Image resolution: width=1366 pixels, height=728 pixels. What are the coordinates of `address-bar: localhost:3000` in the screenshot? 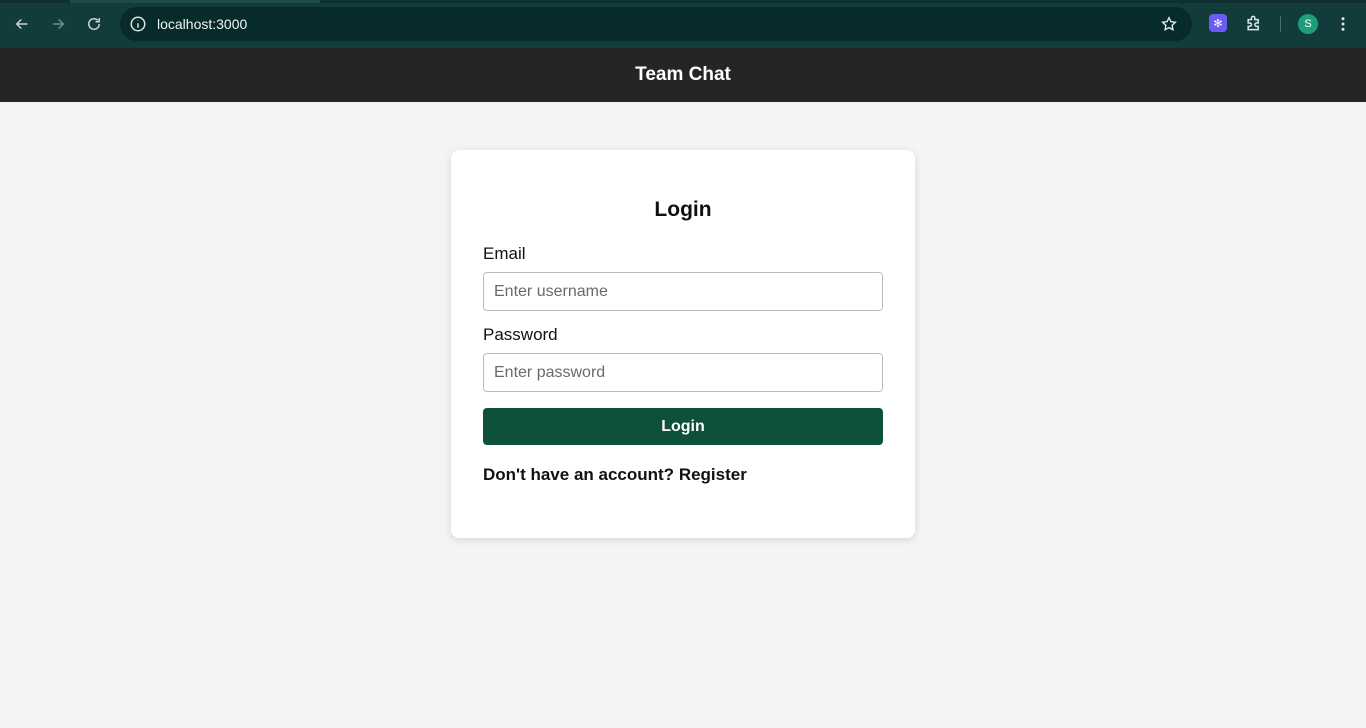 It's located at (656, 24).